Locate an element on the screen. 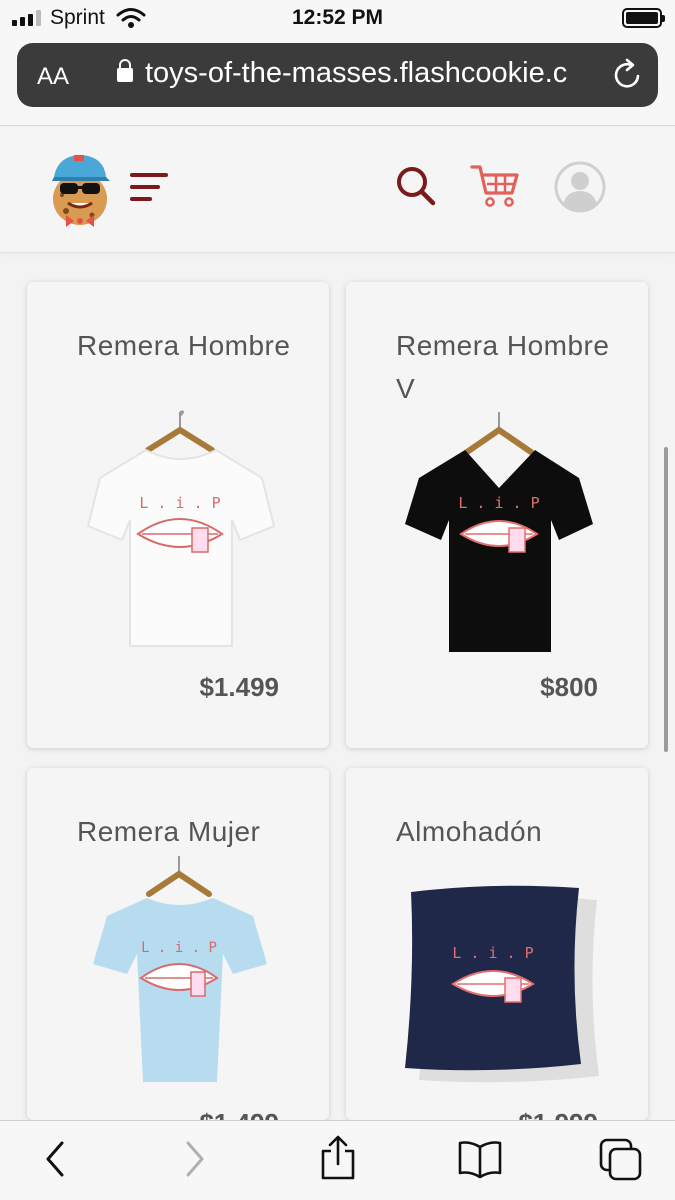 The height and width of the screenshot is (1200, 675). product-title: Remera Mujer is located at coordinates (192, 831).